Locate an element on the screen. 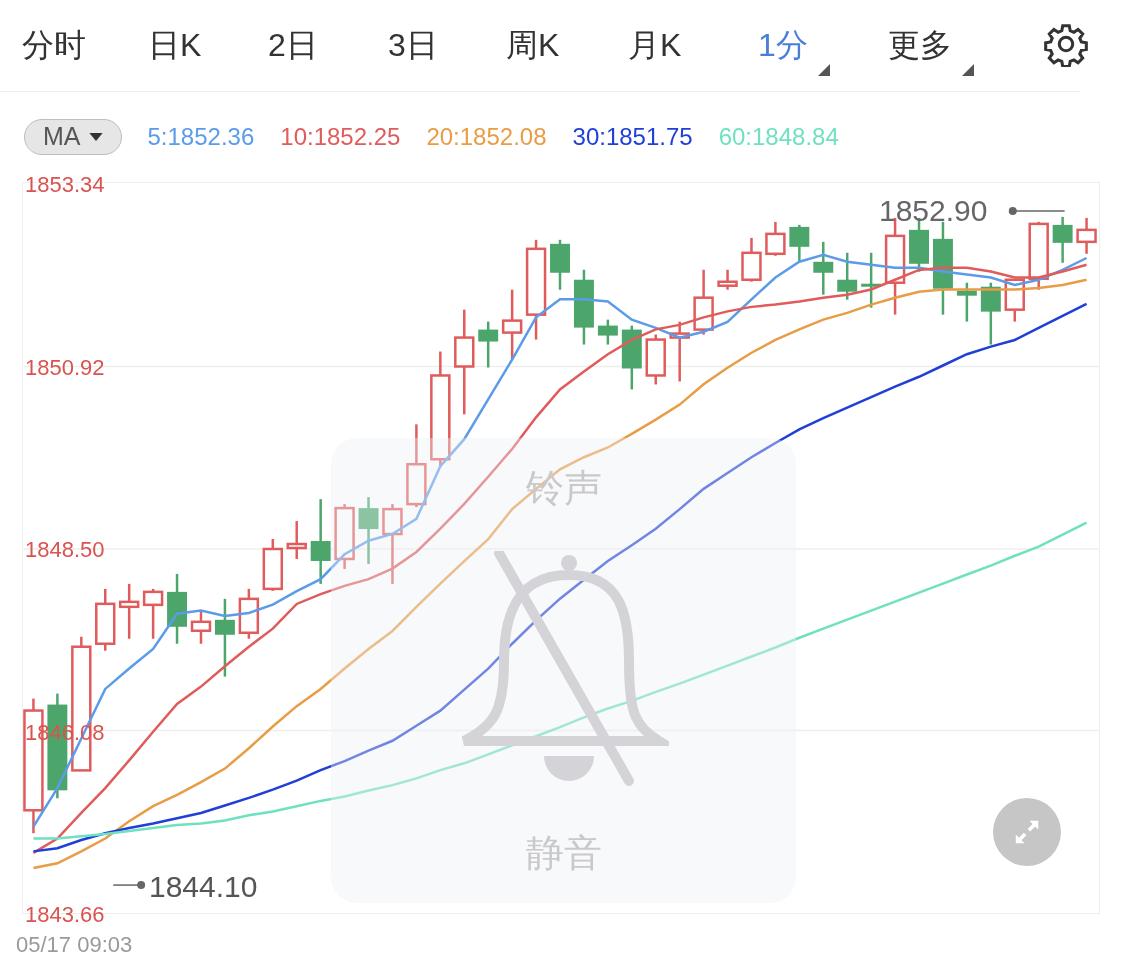  indicator-dropdown: MA is located at coordinates (73, 137).